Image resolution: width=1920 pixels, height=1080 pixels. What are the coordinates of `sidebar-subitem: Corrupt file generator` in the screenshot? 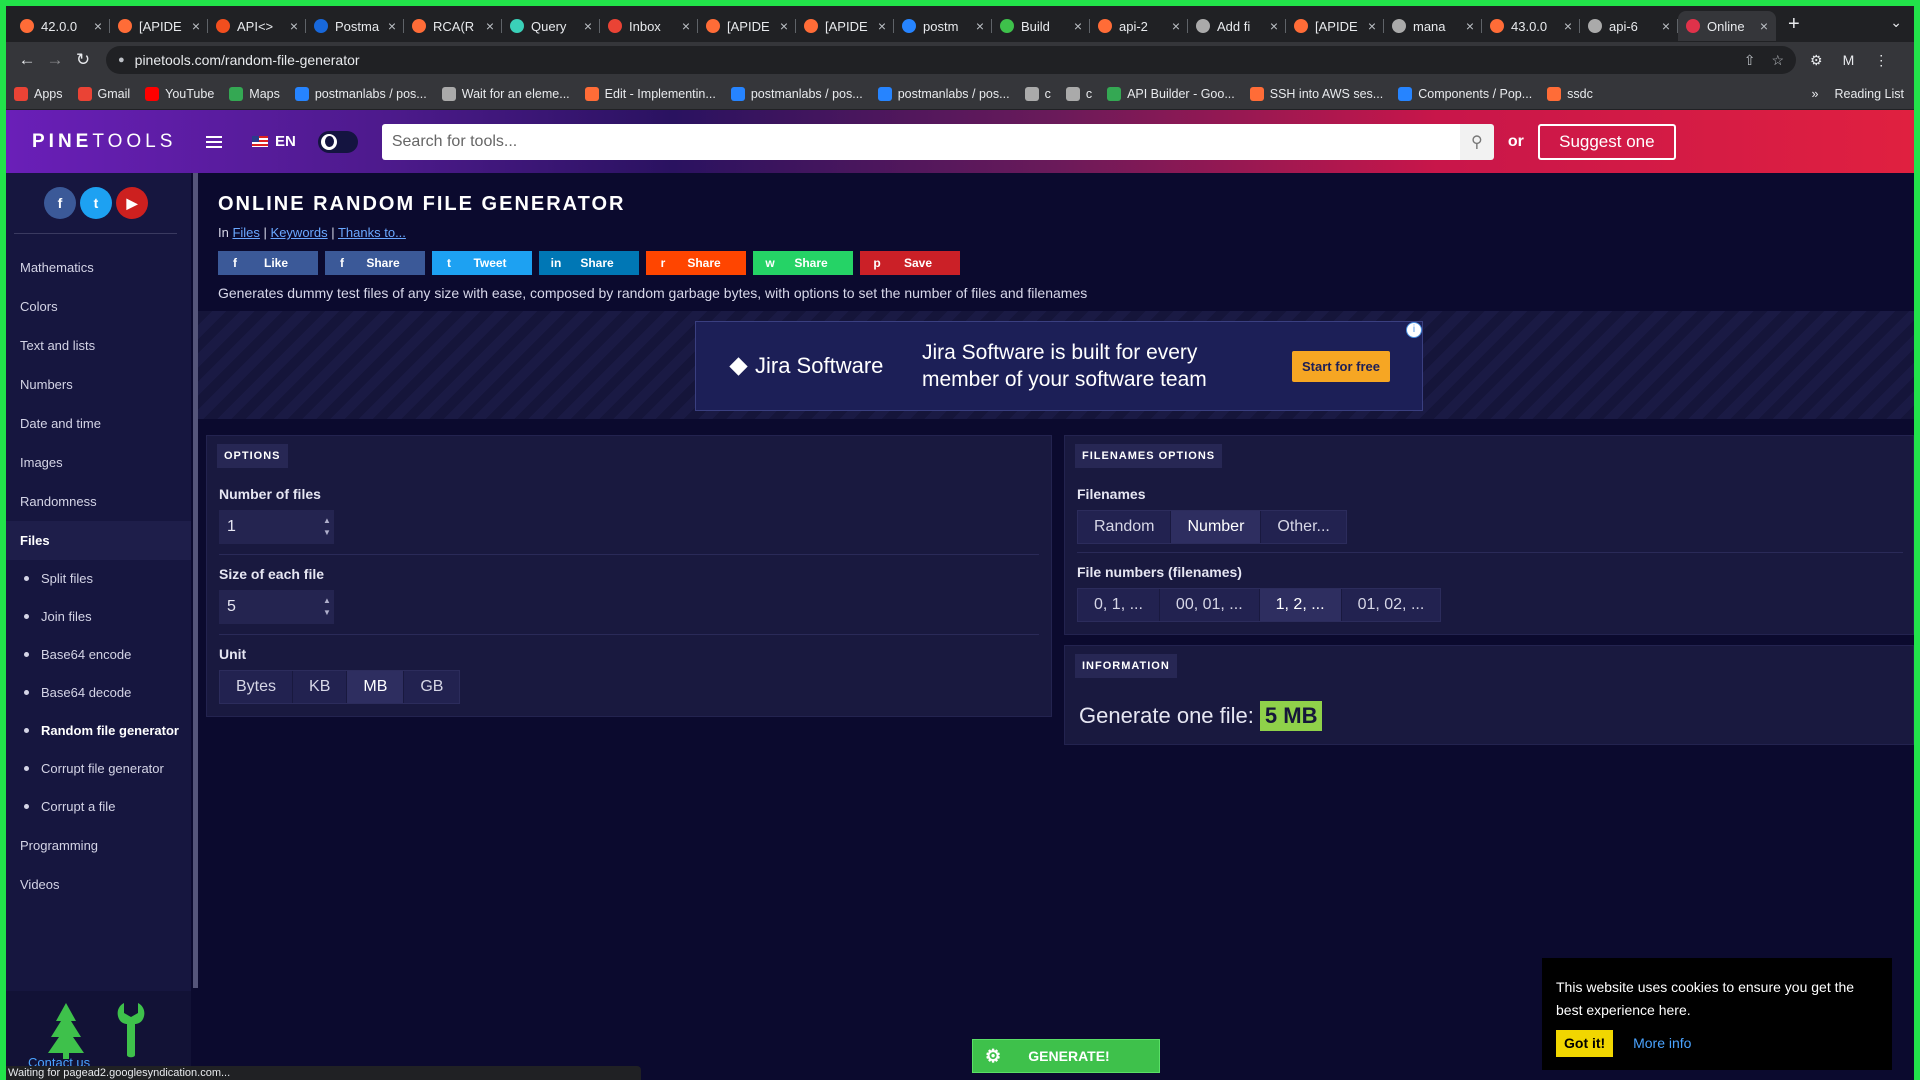 It's located at (98, 769).